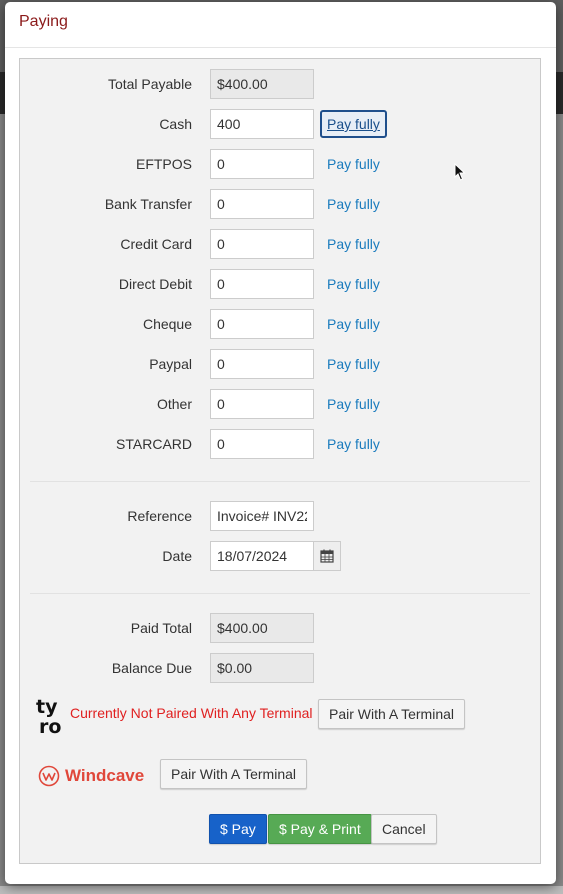 This screenshot has height=894, width=563. What do you see at coordinates (353, 324) in the screenshot?
I see `pay-fully-cheque-link: Pay fully` at bounding box center [353, 324].